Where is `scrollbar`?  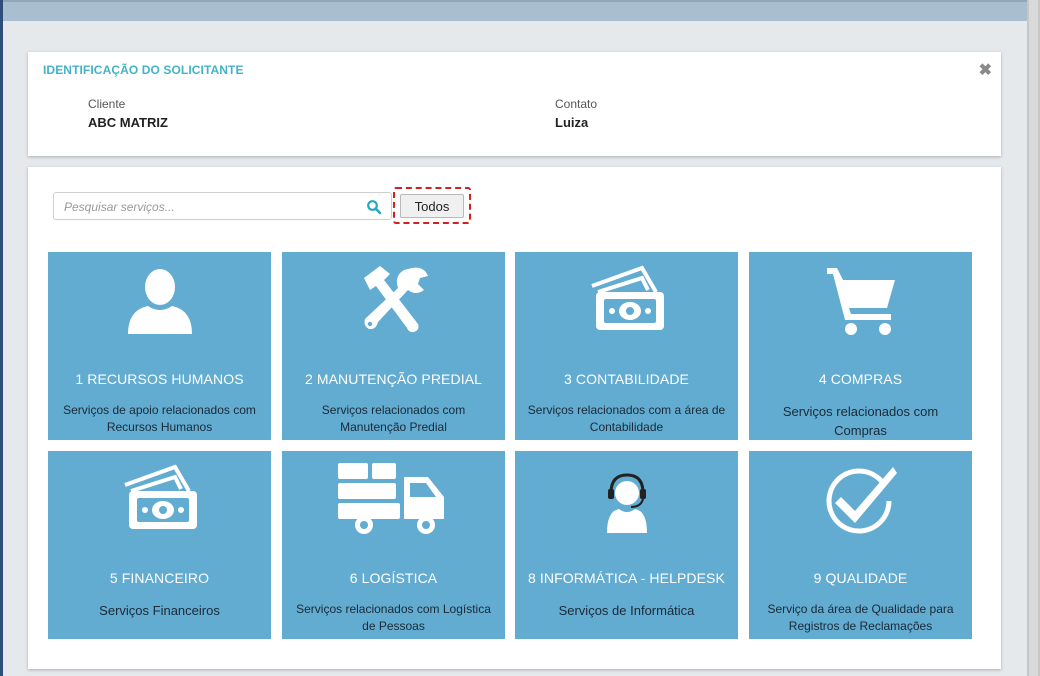 scrollbar is located at coordinates (1033, 338).